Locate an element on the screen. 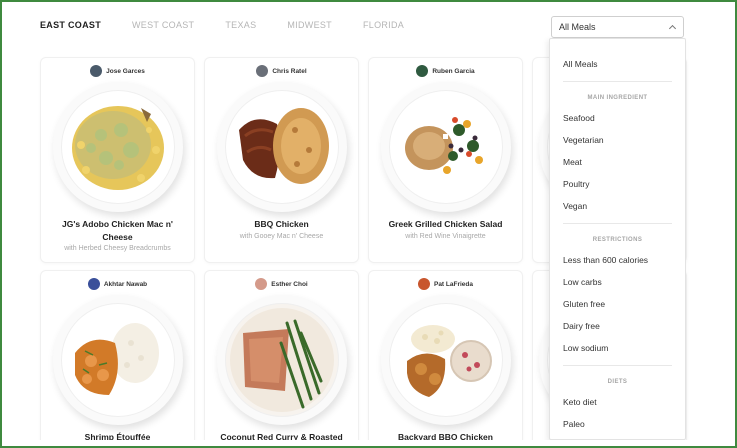 The image size is (737, 448). tab-texas: TEXAS is located at coordinates (240, 25).